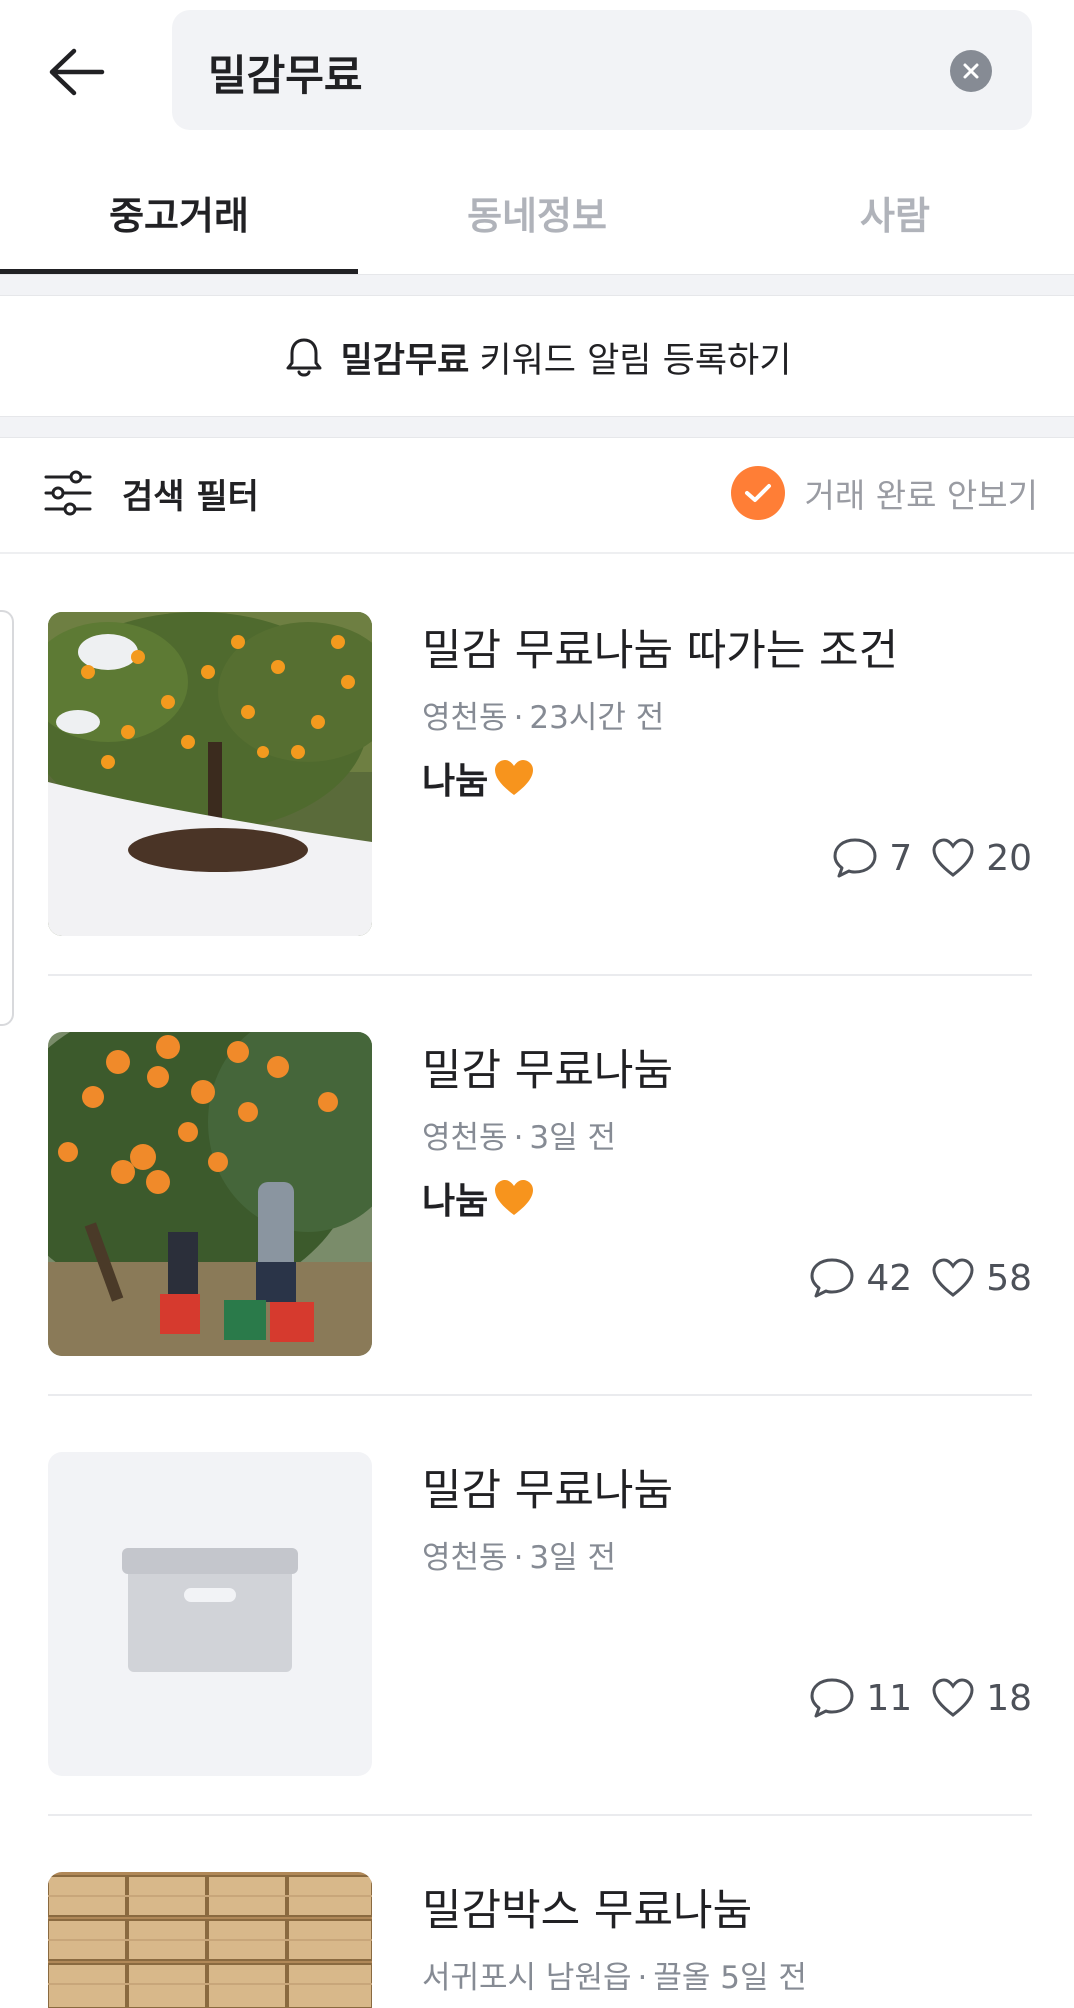 The height and width of the screenshot is (2008, 1074). I want to click on comment-count: 11, so click(889, 1698).